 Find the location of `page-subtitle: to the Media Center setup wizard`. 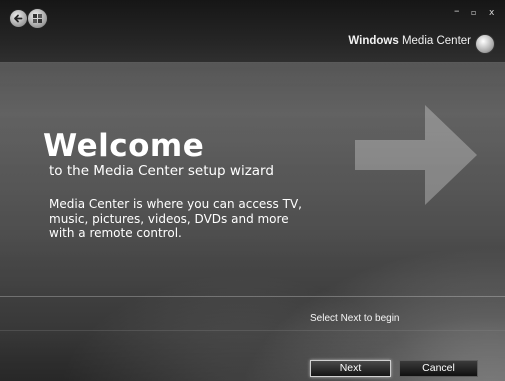

page-subtitle: to the Media Center setup wizard is located at coordinates (161, 171).